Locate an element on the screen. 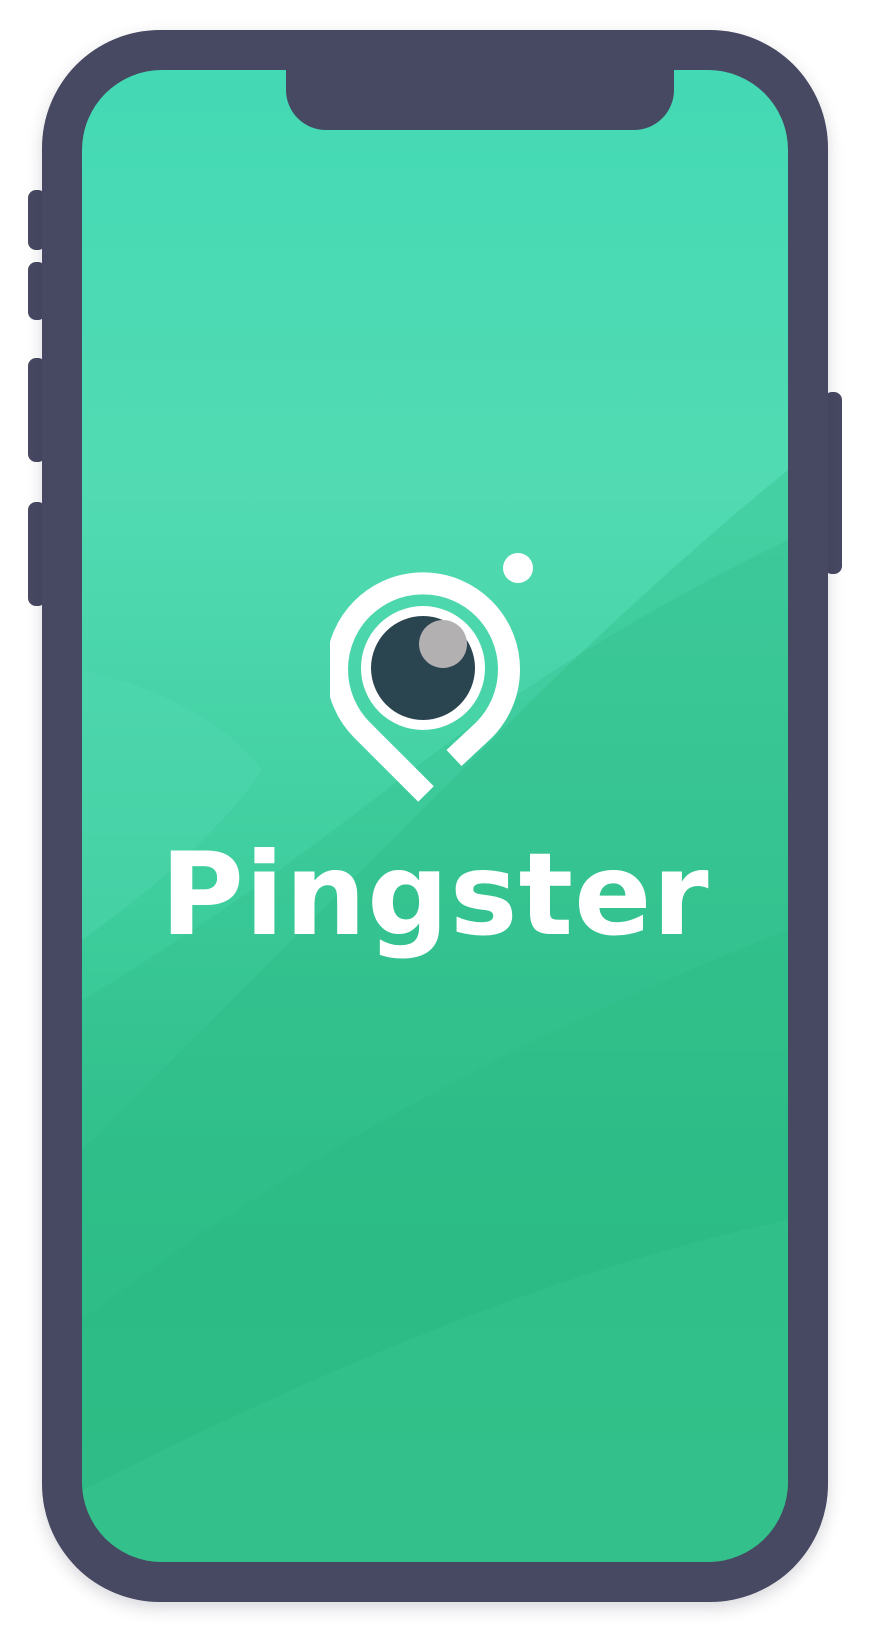  map-pin-camera-icon is located at coordinates (431, 677).